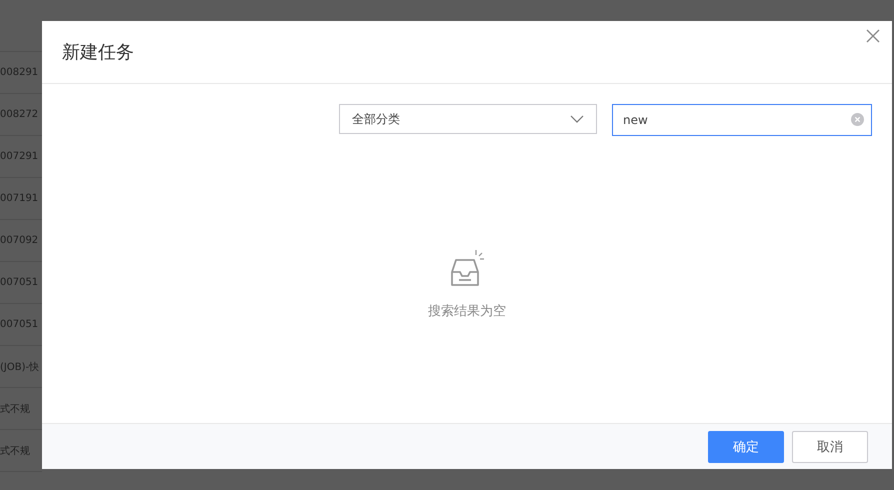  What do you see at coordinates (468, 119) in the screenshot?
I see `category-select: 全部分类` at bounding box center [468, 119].